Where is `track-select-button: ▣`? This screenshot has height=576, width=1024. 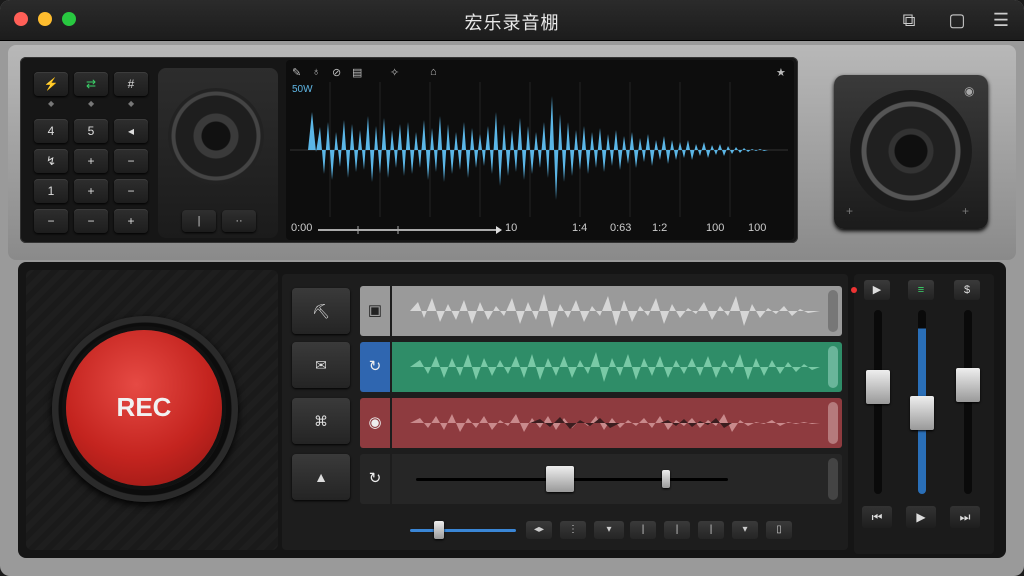 track-select-button: ▣ is located at coordinates (375, 311).